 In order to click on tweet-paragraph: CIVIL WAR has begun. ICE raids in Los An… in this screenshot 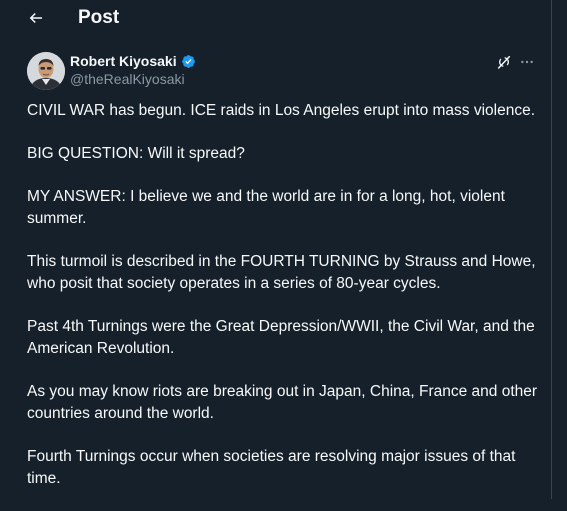, I will do `click(281, 110)`.